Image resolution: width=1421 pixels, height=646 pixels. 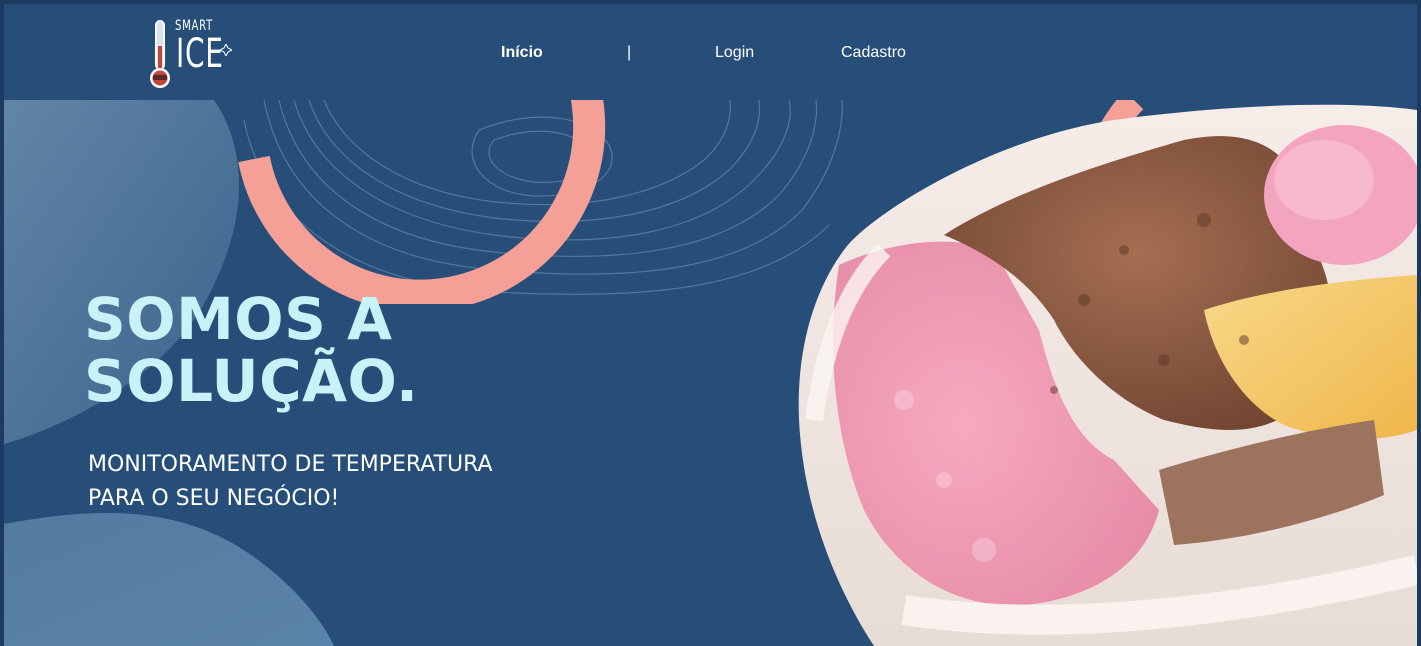 What do you see at coordinates (734, 53) in the screenshot?
I see `nav-link-login: Login` at bounding box center [734, 53].